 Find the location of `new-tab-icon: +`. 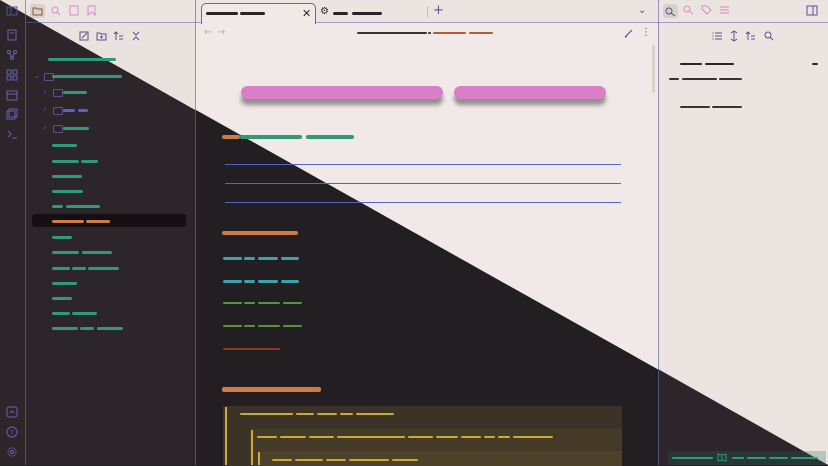

new-tab-icon: + is located at coordinates (438, 10).